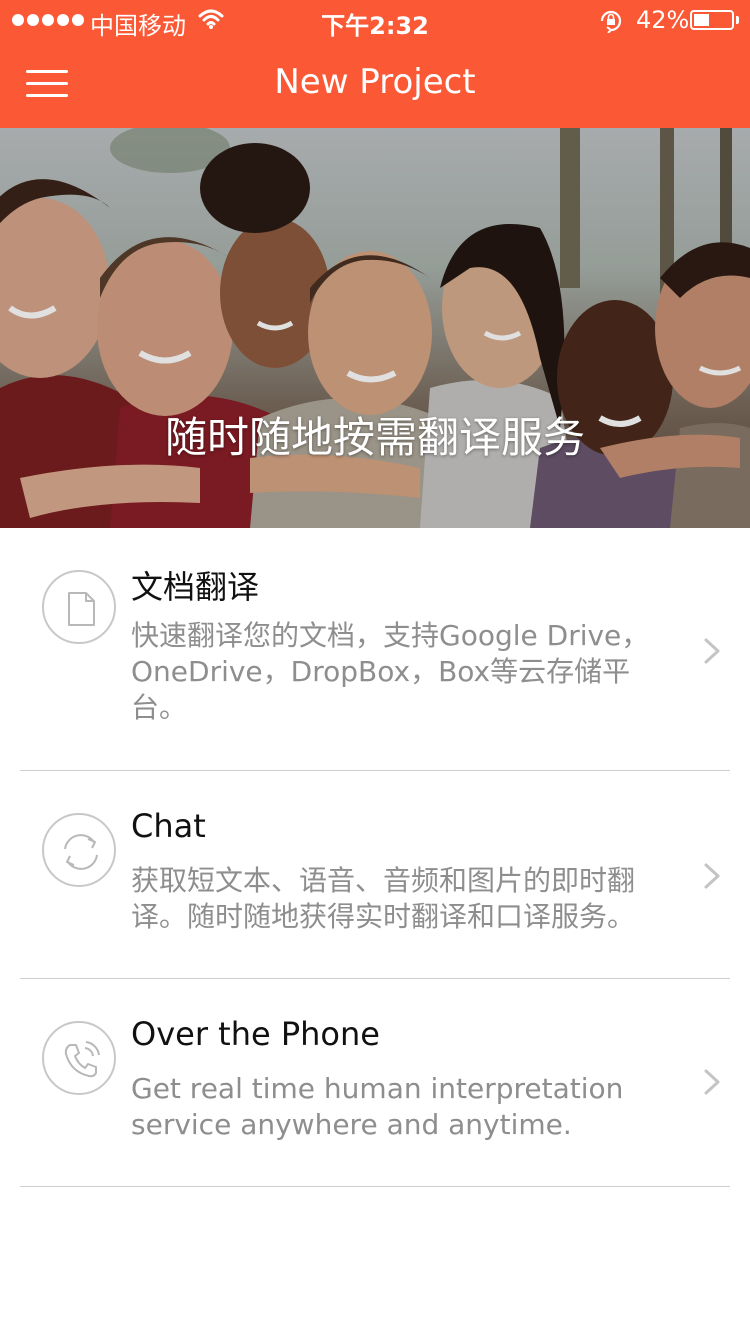 The width and height of the screenshot is (750, 1334). What do you see at coordinates (195, 587) in the screenshot?
I see `item-title: 文档翻译` at bounding box center [195, 587].